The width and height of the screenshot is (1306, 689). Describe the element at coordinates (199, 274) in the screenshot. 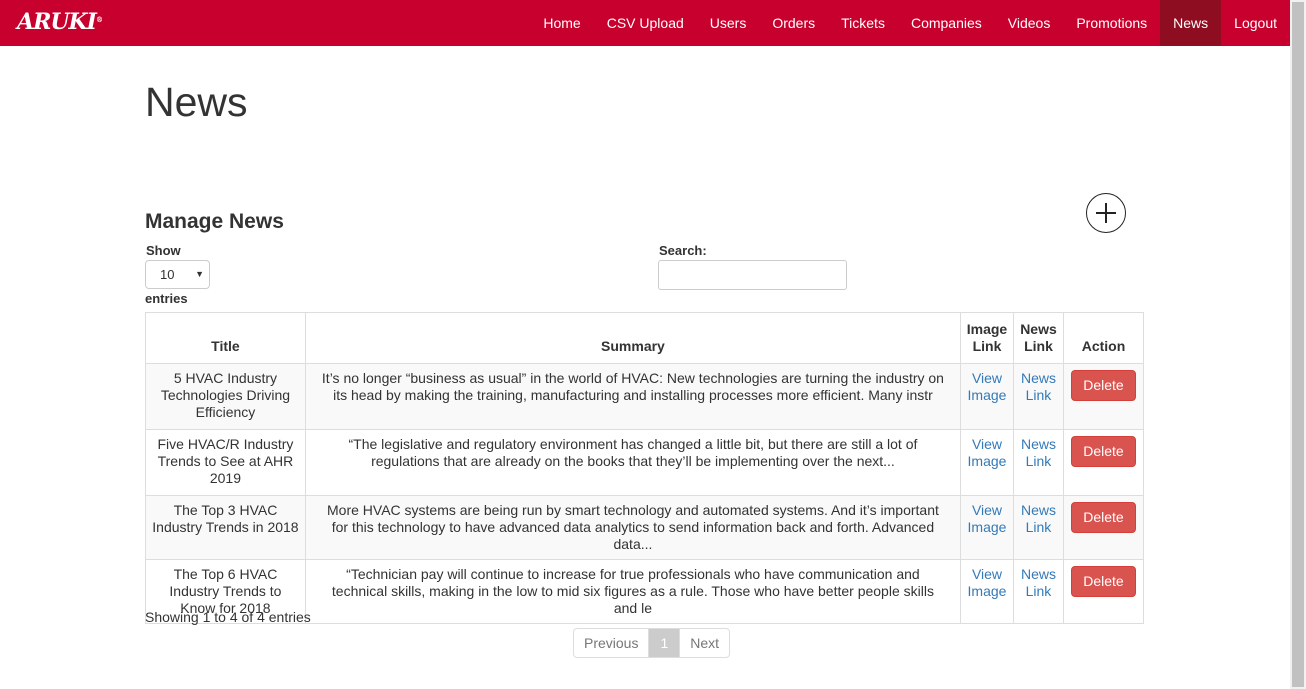

I see `chevron-down-icon: ▼` at that location.